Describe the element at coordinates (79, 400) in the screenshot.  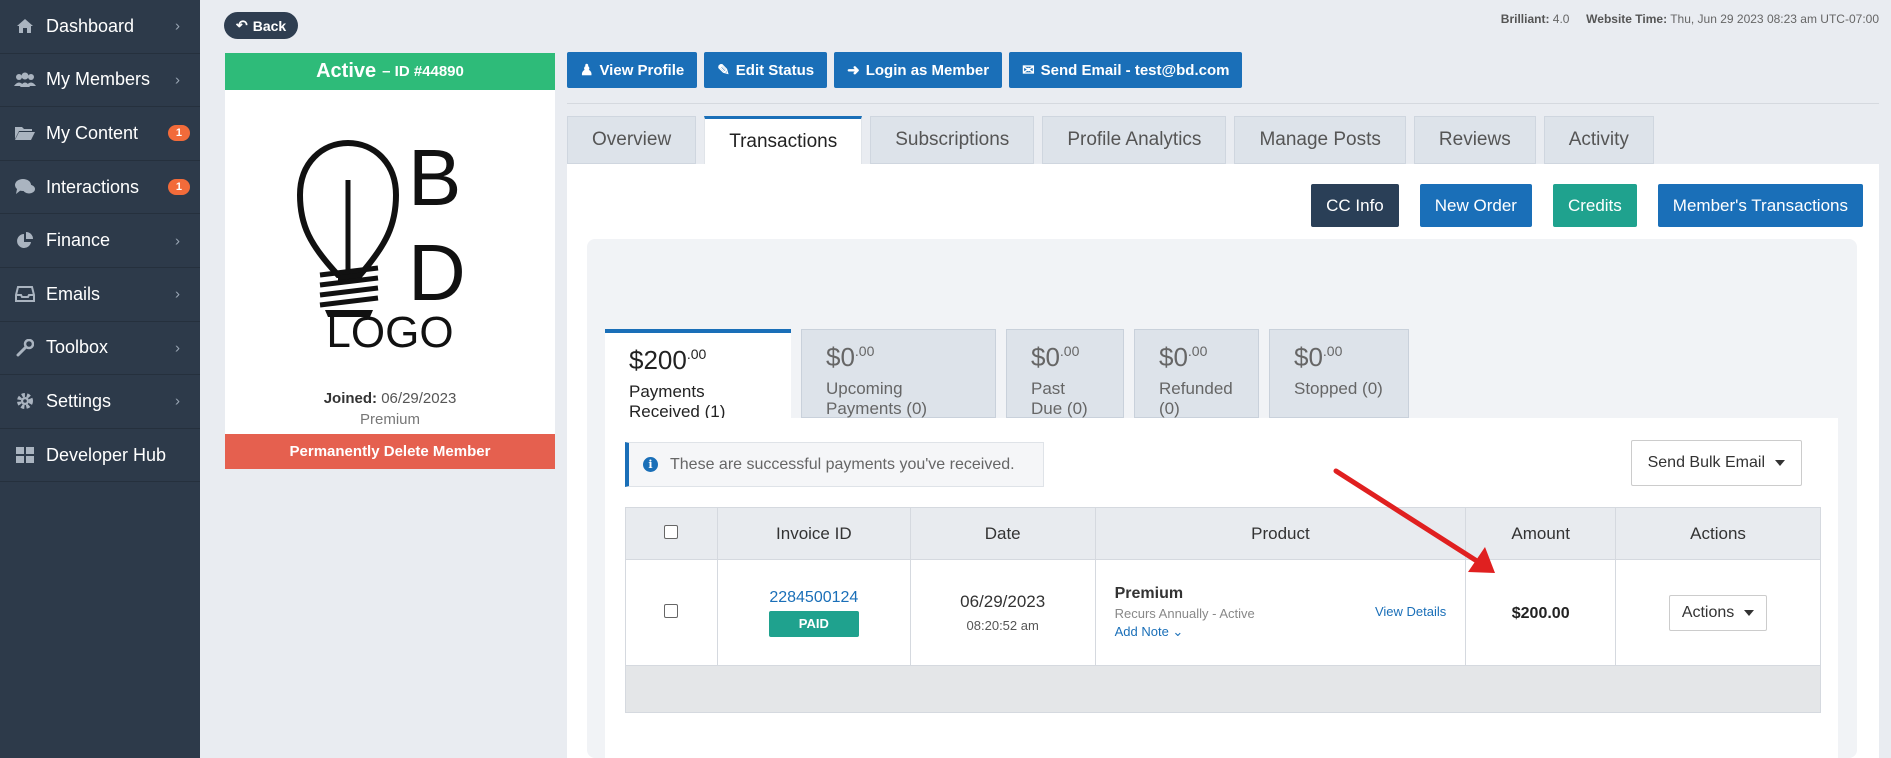
I see `sidebar-item-label: Settings` at that location.